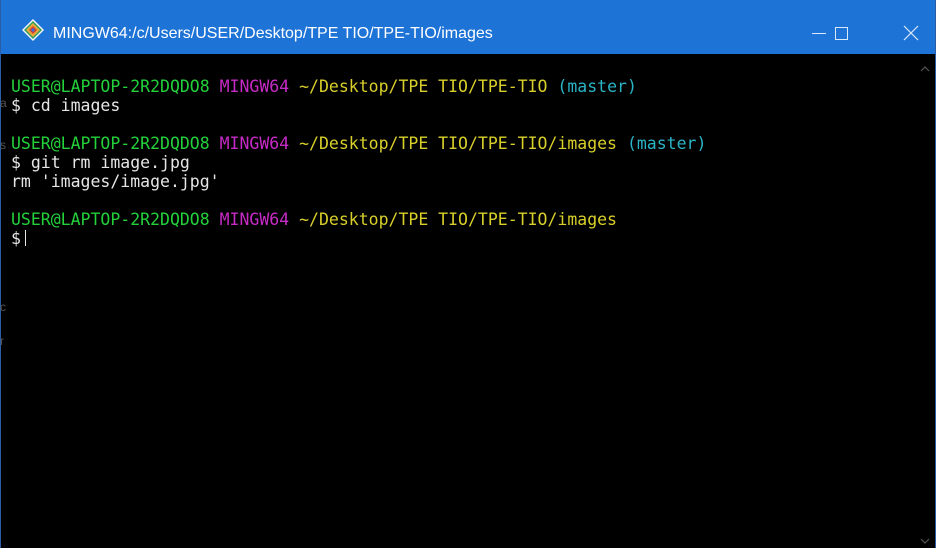 Image resolution: width=936 pixels, height=548 pixels. I want to click on background-text-fragment: a, so click(3, 103).